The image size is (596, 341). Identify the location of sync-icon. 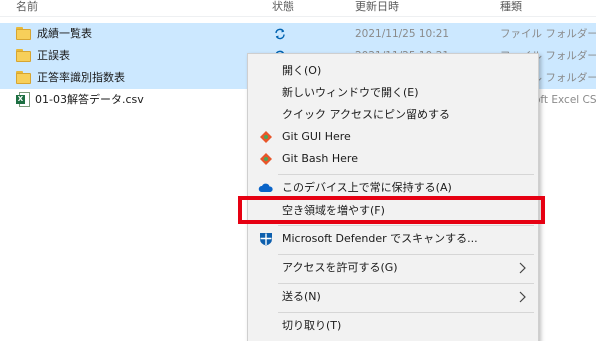
(280, 34).